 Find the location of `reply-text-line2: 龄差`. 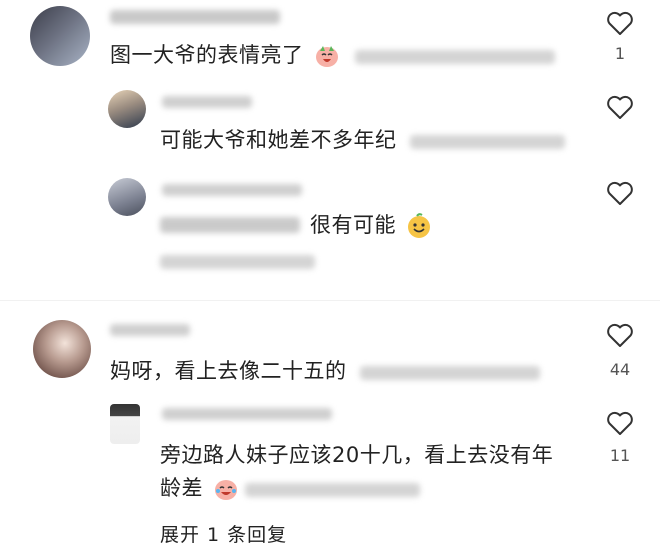

reply-text-line2: 龄差 is located at coordinates (199, 488).